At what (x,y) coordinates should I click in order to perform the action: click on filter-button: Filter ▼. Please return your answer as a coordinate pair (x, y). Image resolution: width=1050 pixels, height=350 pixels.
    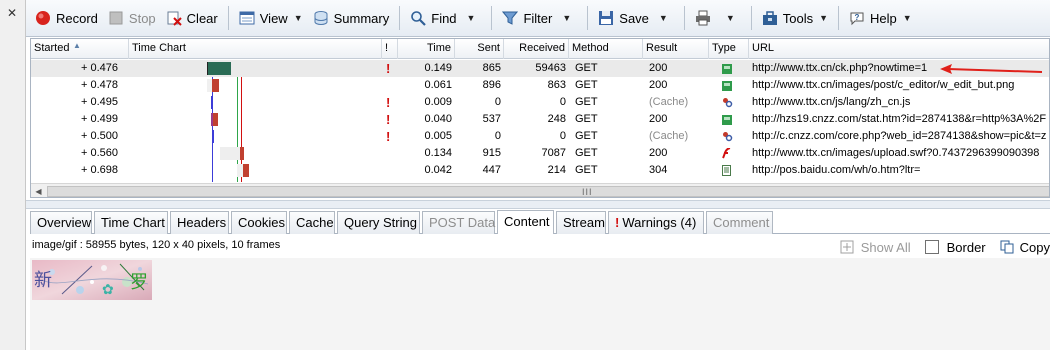
    Looking at the image, I should click on (539, 18).